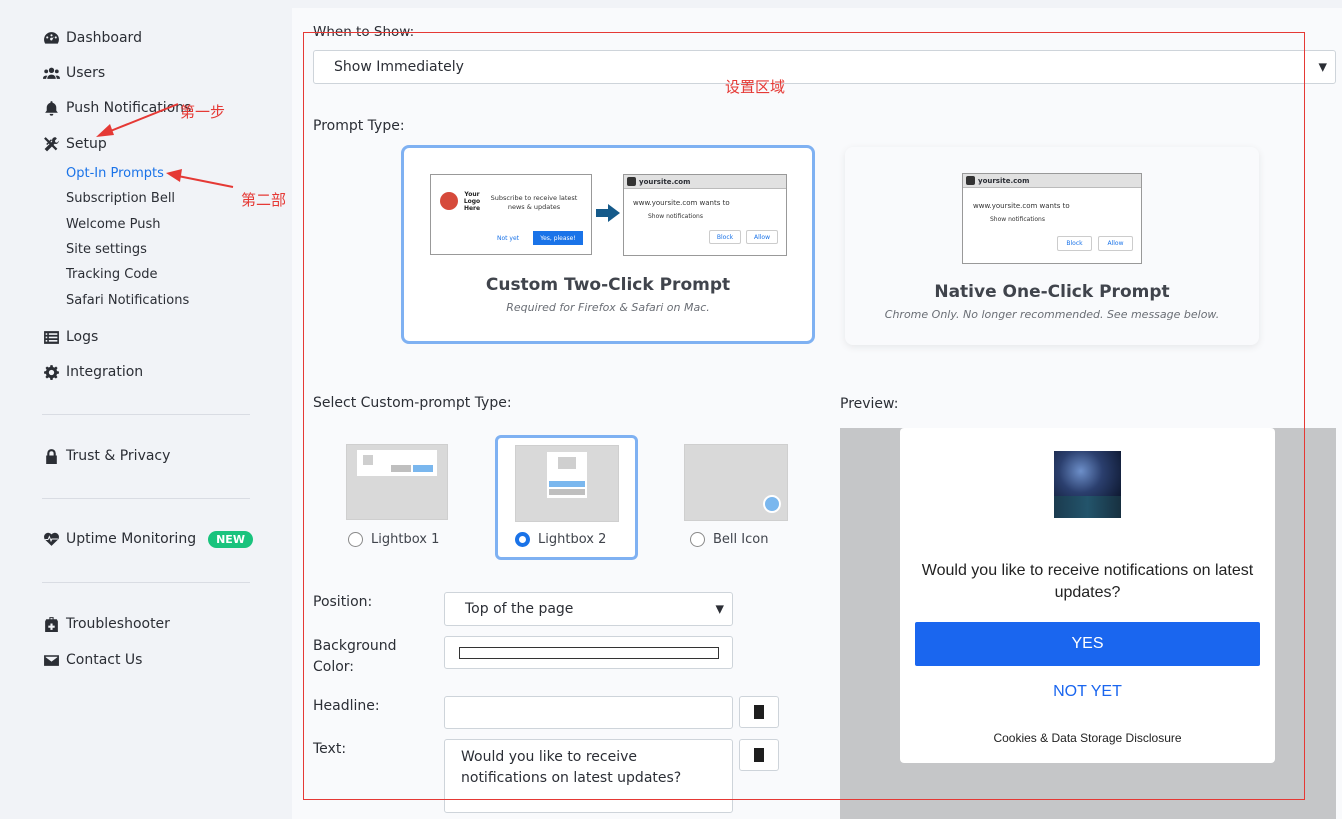  What do you see at coordinates (572, 539) in the screenshot?
I see `type-option-label: Lightbox 2` at bounding box center [572, 539].